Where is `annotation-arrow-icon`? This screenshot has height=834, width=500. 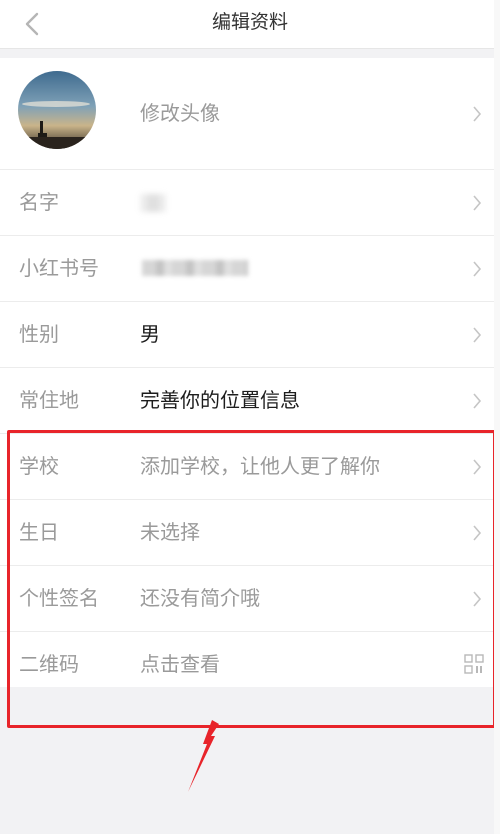
annotation-arrow-icon is located at coordinates (203, 756).